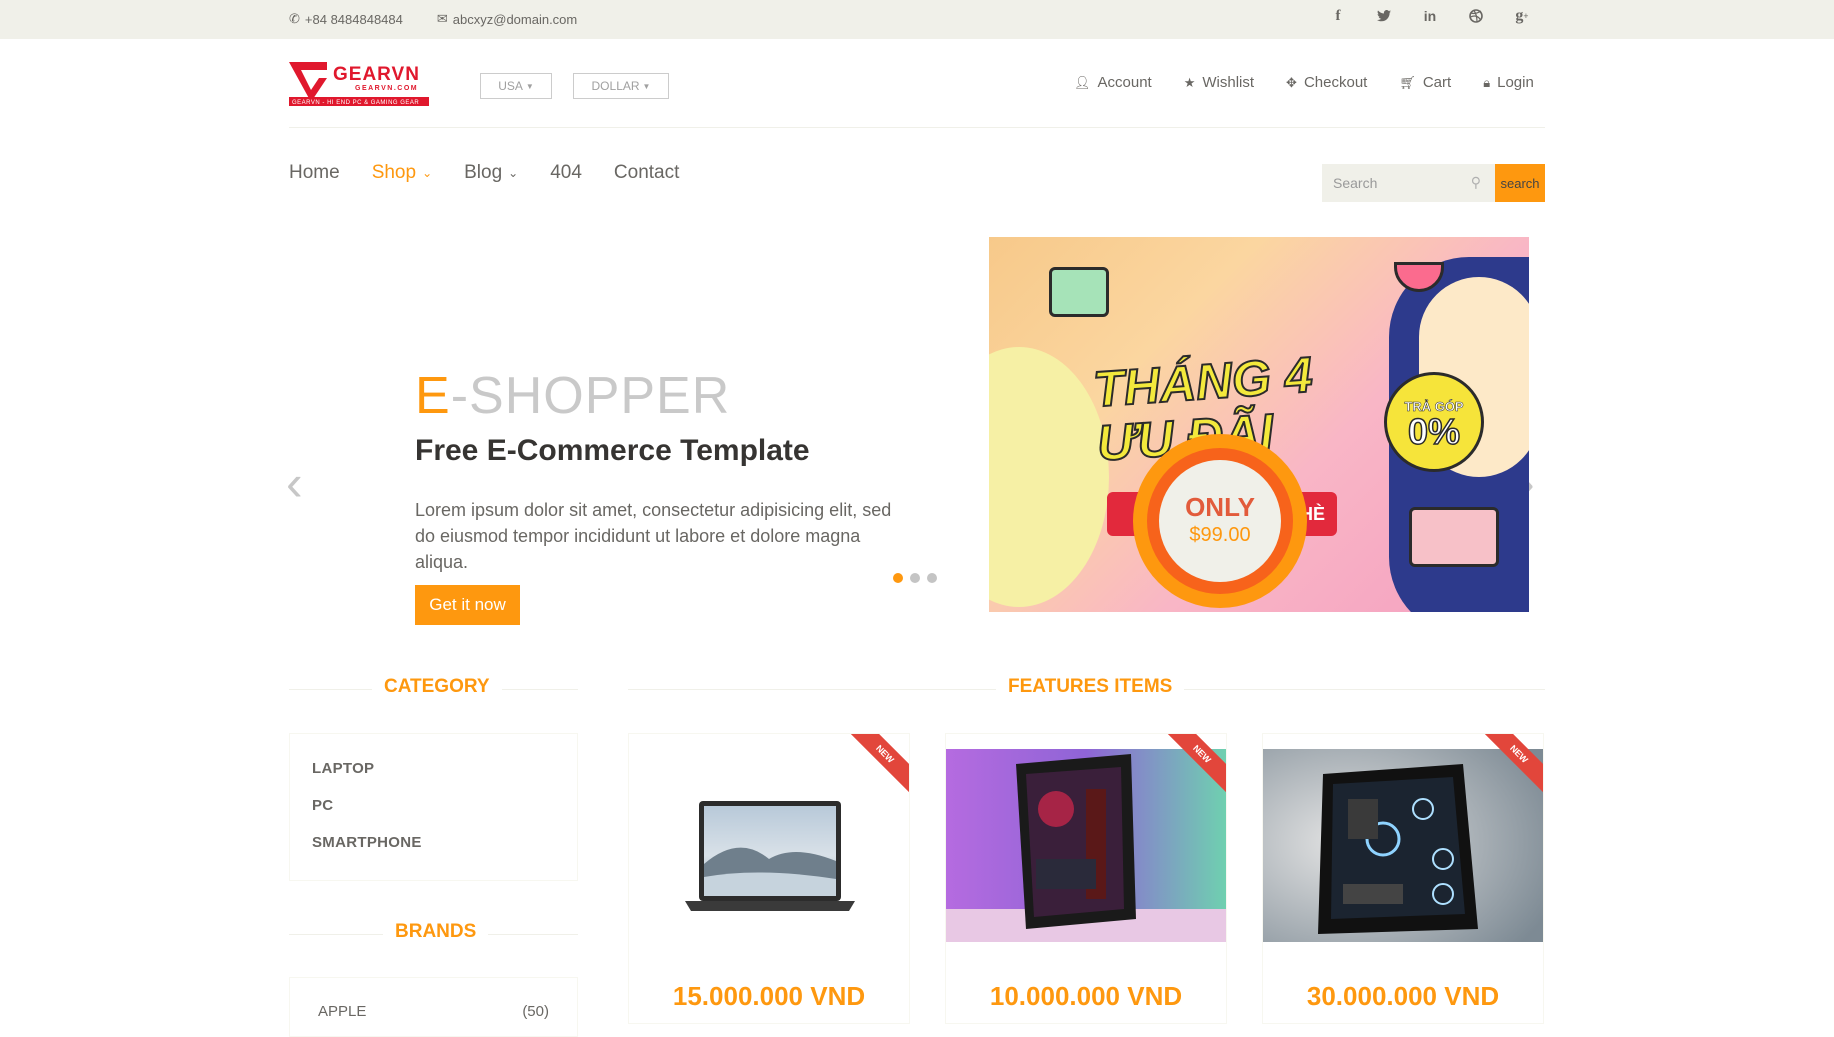 The height and width of the screenshot is (1037, 1834). I want to click on lock-icon: 🔒︎, so click(1487, 82).